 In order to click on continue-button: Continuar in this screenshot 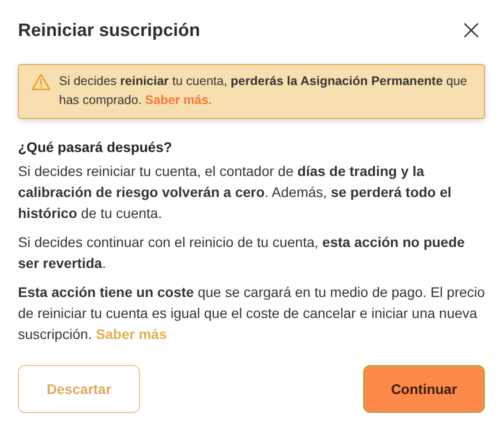, I will do `click(424, 389)`.